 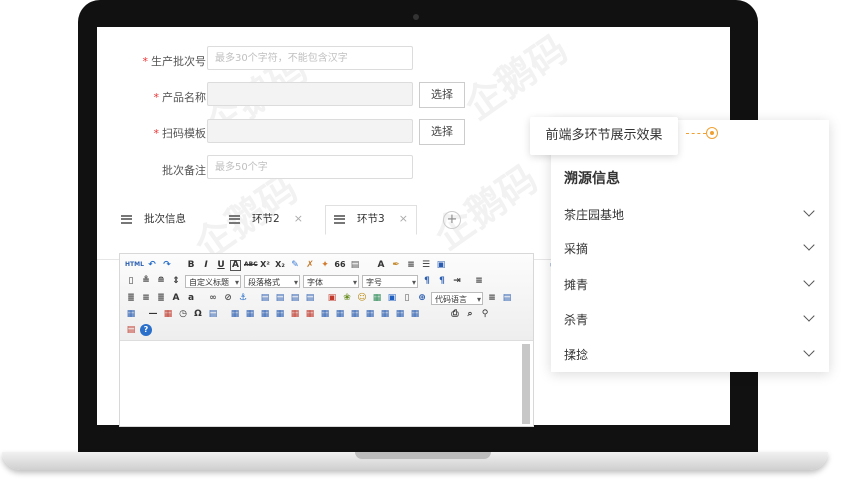 I want to click on delete-table-icon: ▦, so click(x=250, y=314).